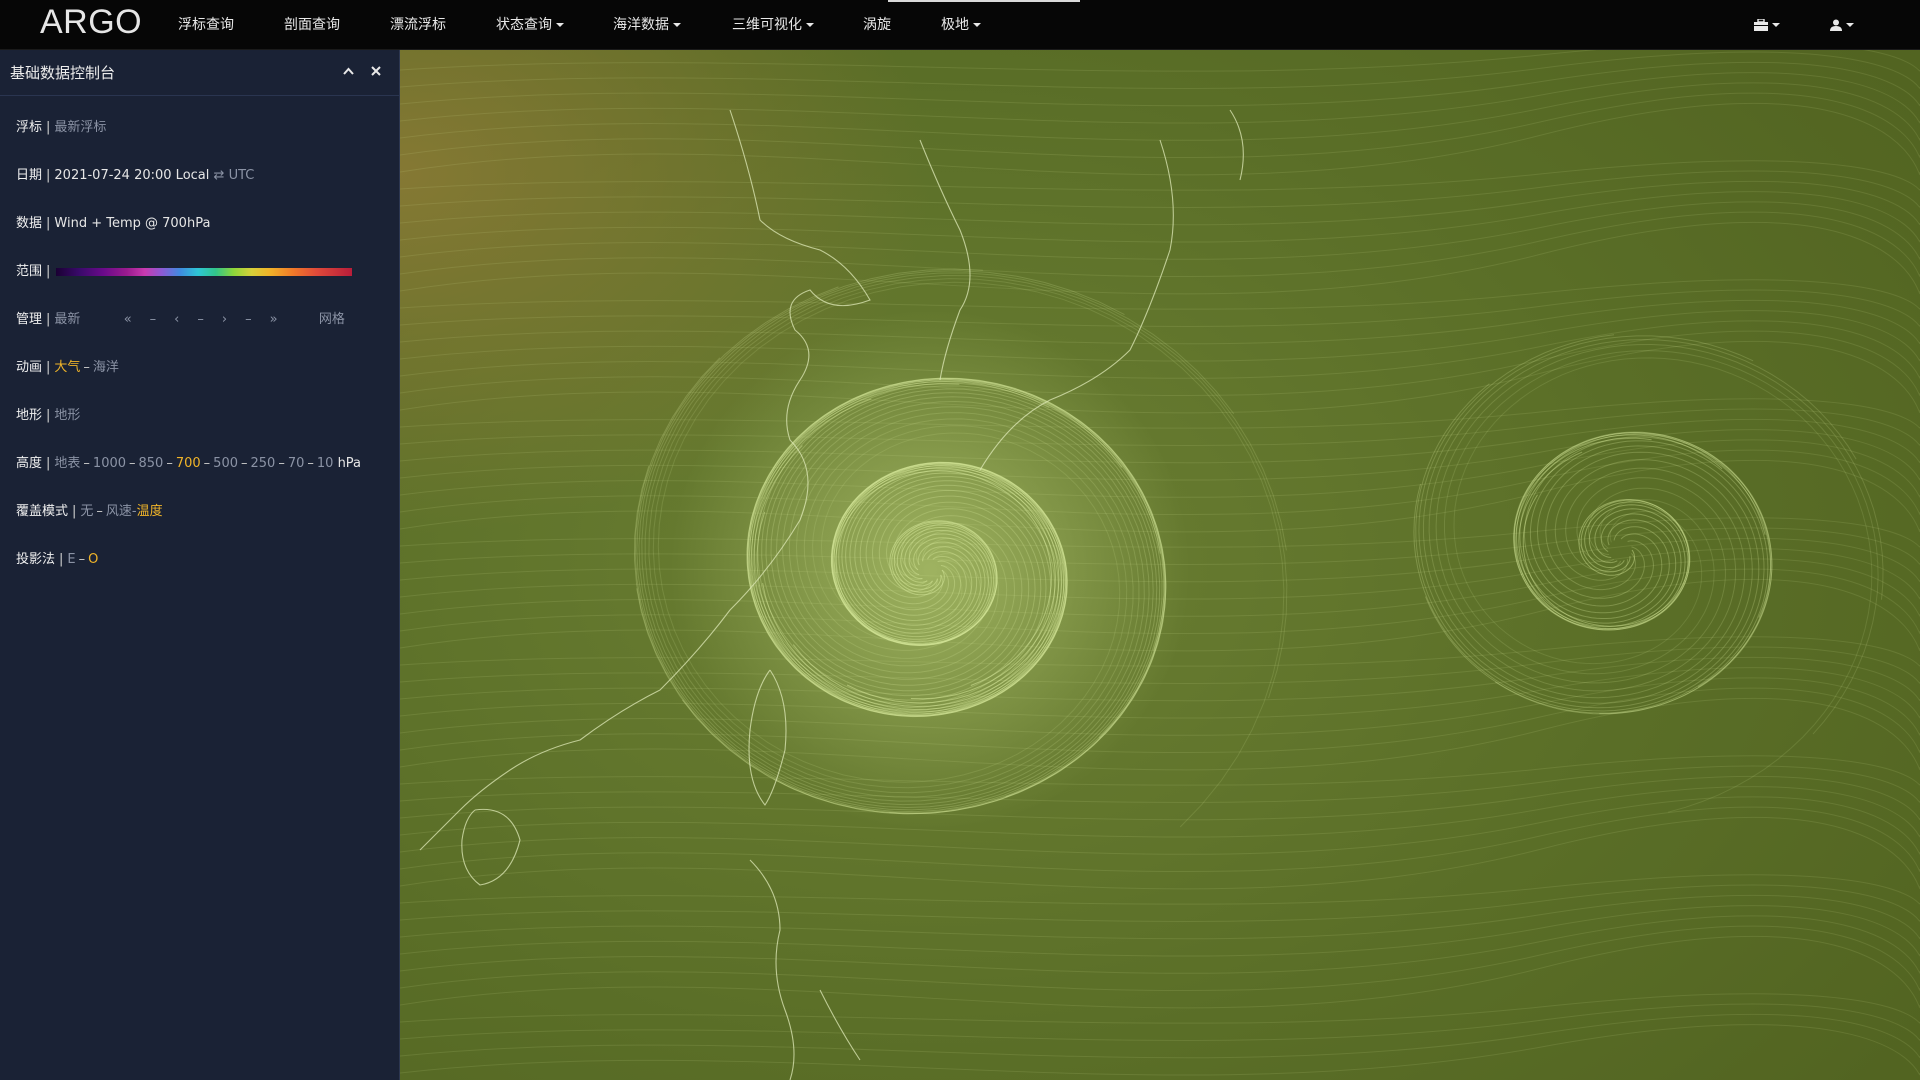  Describe the element at coordinates (80, 127) in the screenshot. I see `latest-buoy-link: 最新浮标` at that location.